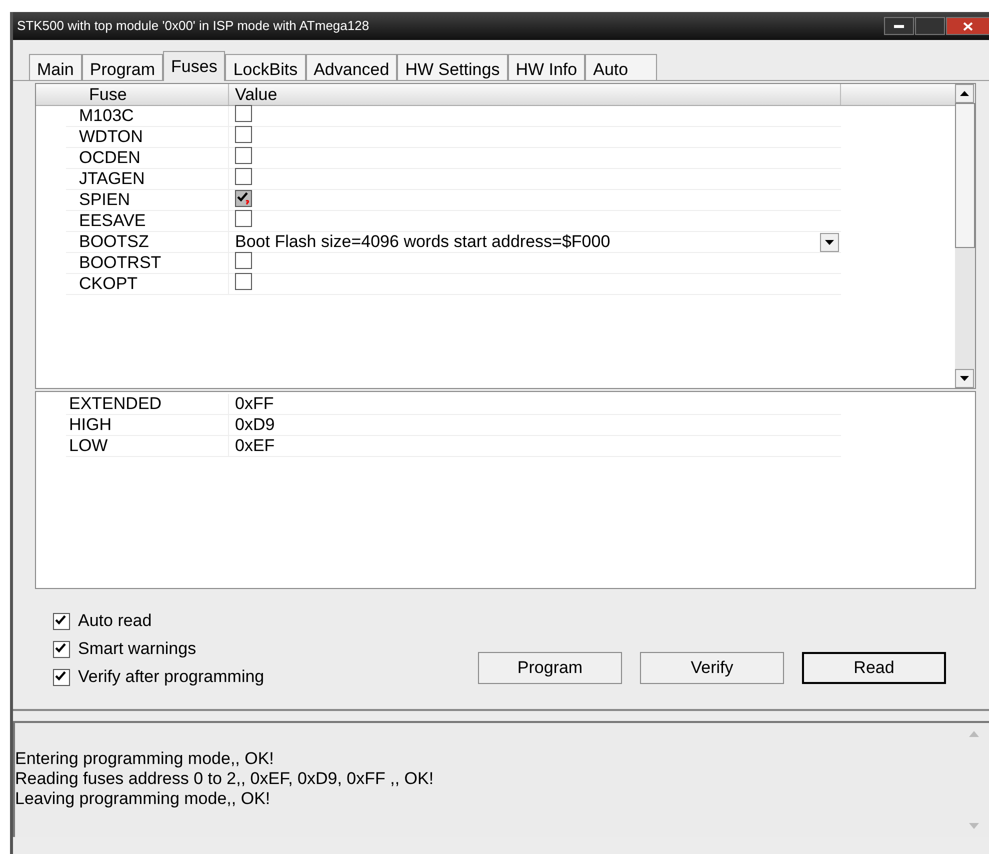  Describe the element at coordinates (193, 26) in the screenshot. I see `window-title: STK500 with top module '0x00' in ISP mode with ATmega128` at that location.